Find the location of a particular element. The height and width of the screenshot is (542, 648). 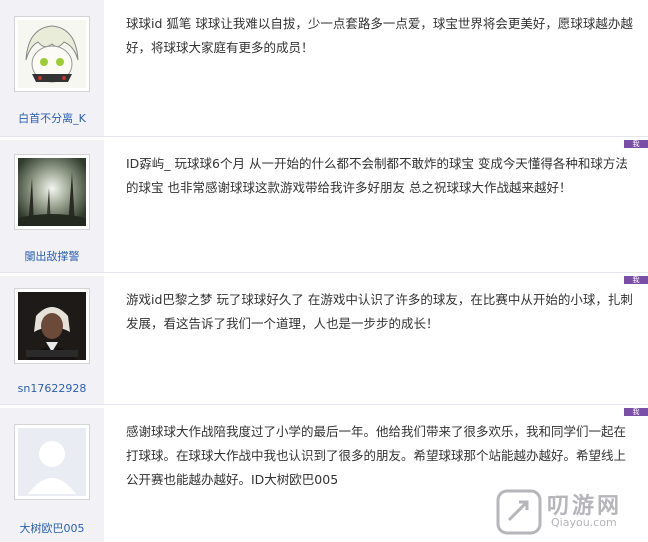

site-watermark: 叨游网 Qiayou.com is located at coordinates (568, 512).